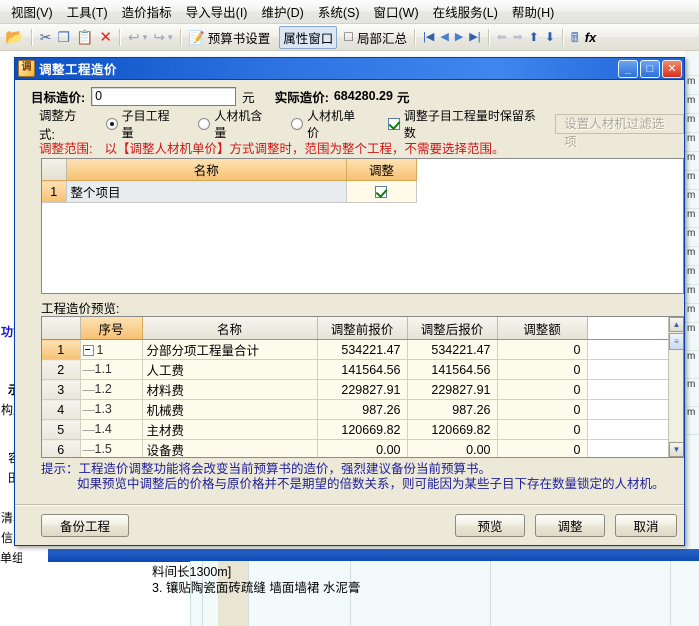 The image size is (699, 626). I want to click on nav-prev-button: ◀, so click(444, 37).